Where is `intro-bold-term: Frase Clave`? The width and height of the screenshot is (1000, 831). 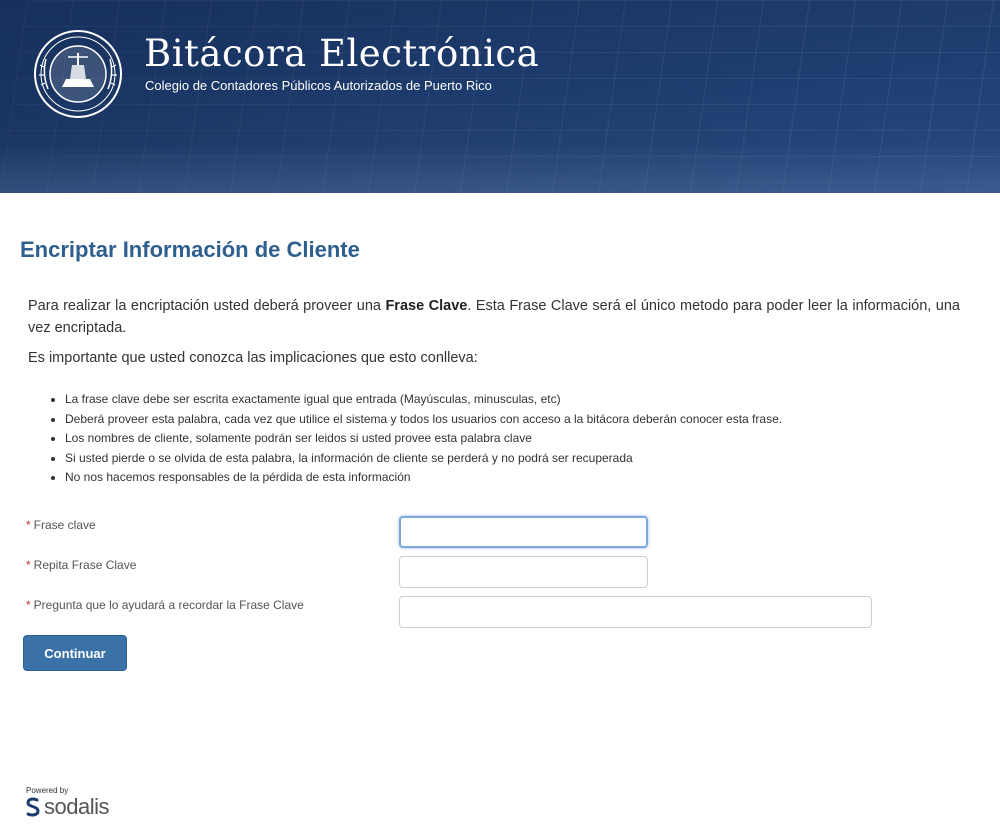
intro-bold-term: Frase Clave is located at coordinates (426, 306).